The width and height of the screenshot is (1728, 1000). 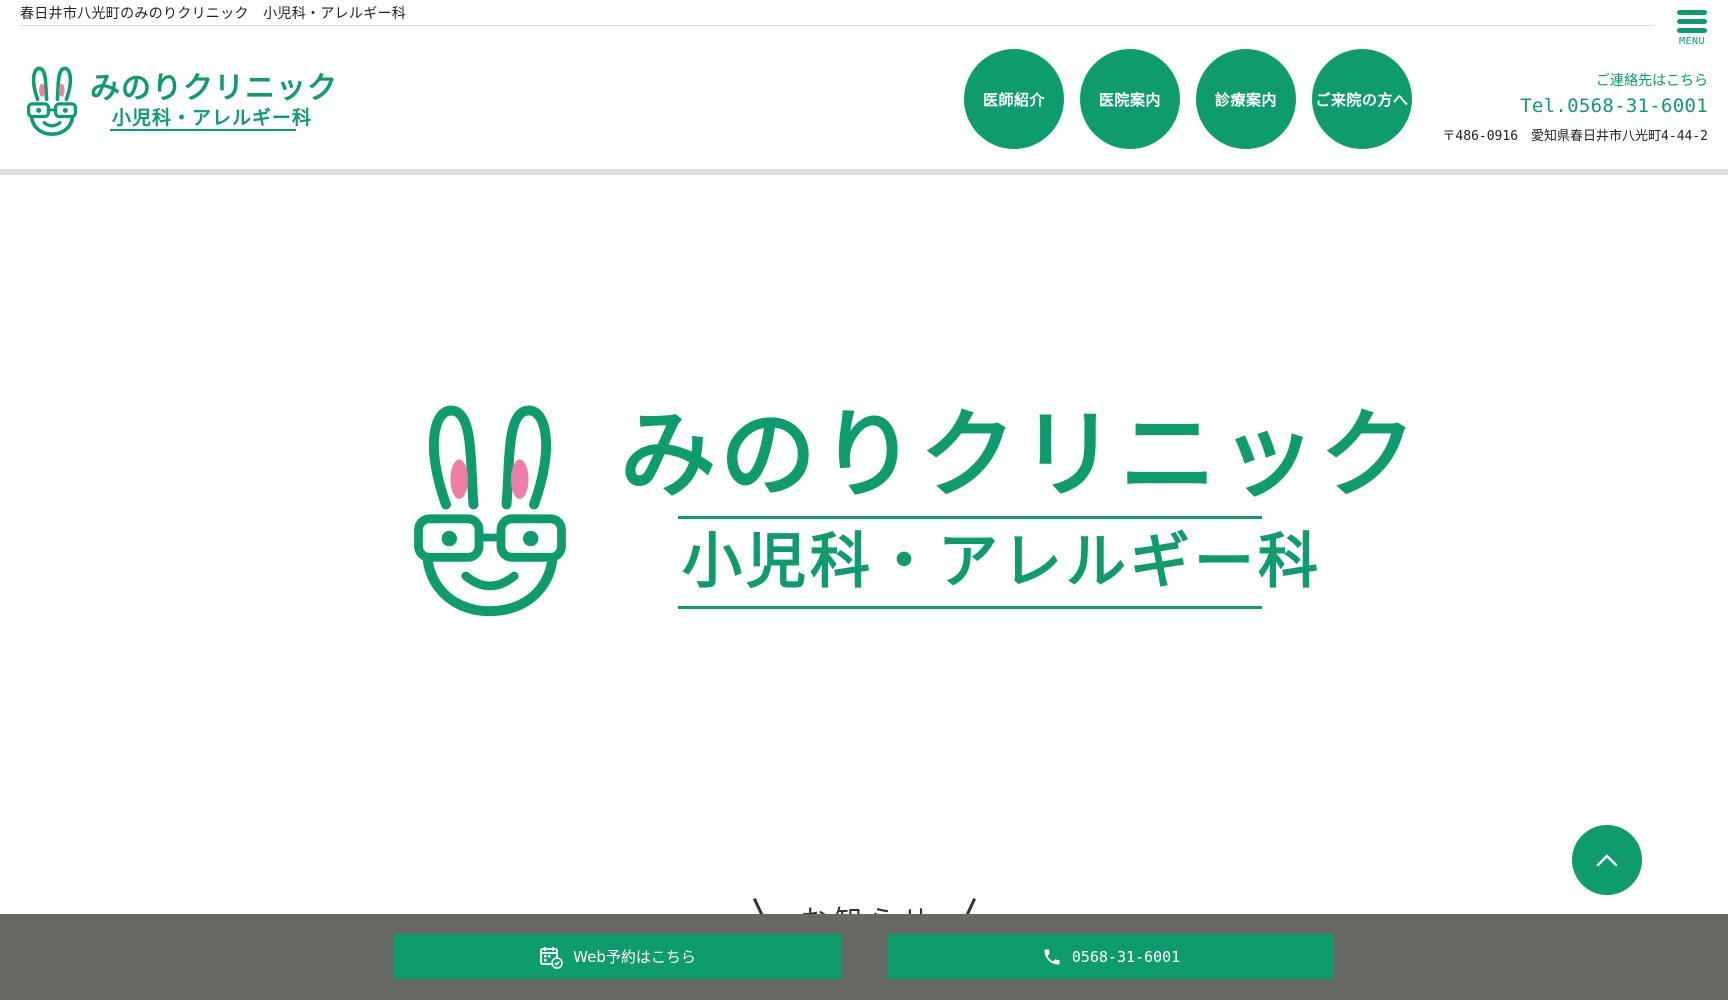 I want to click on logo-title: みのりクリニック, so click(x=214, y=88).